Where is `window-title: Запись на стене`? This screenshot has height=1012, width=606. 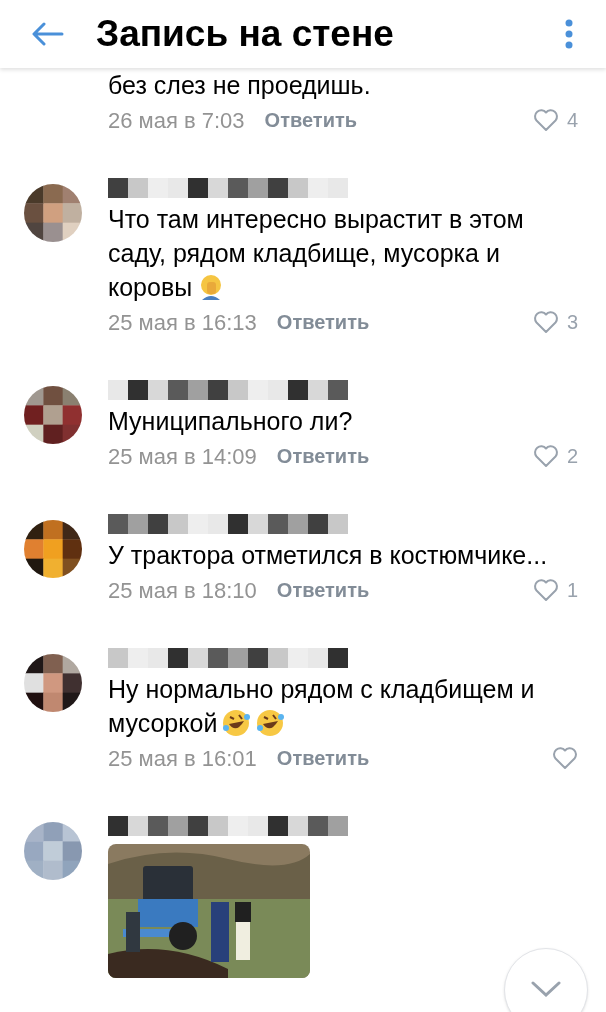 window-title: Запись на стене is located at coordinates (245, 34).